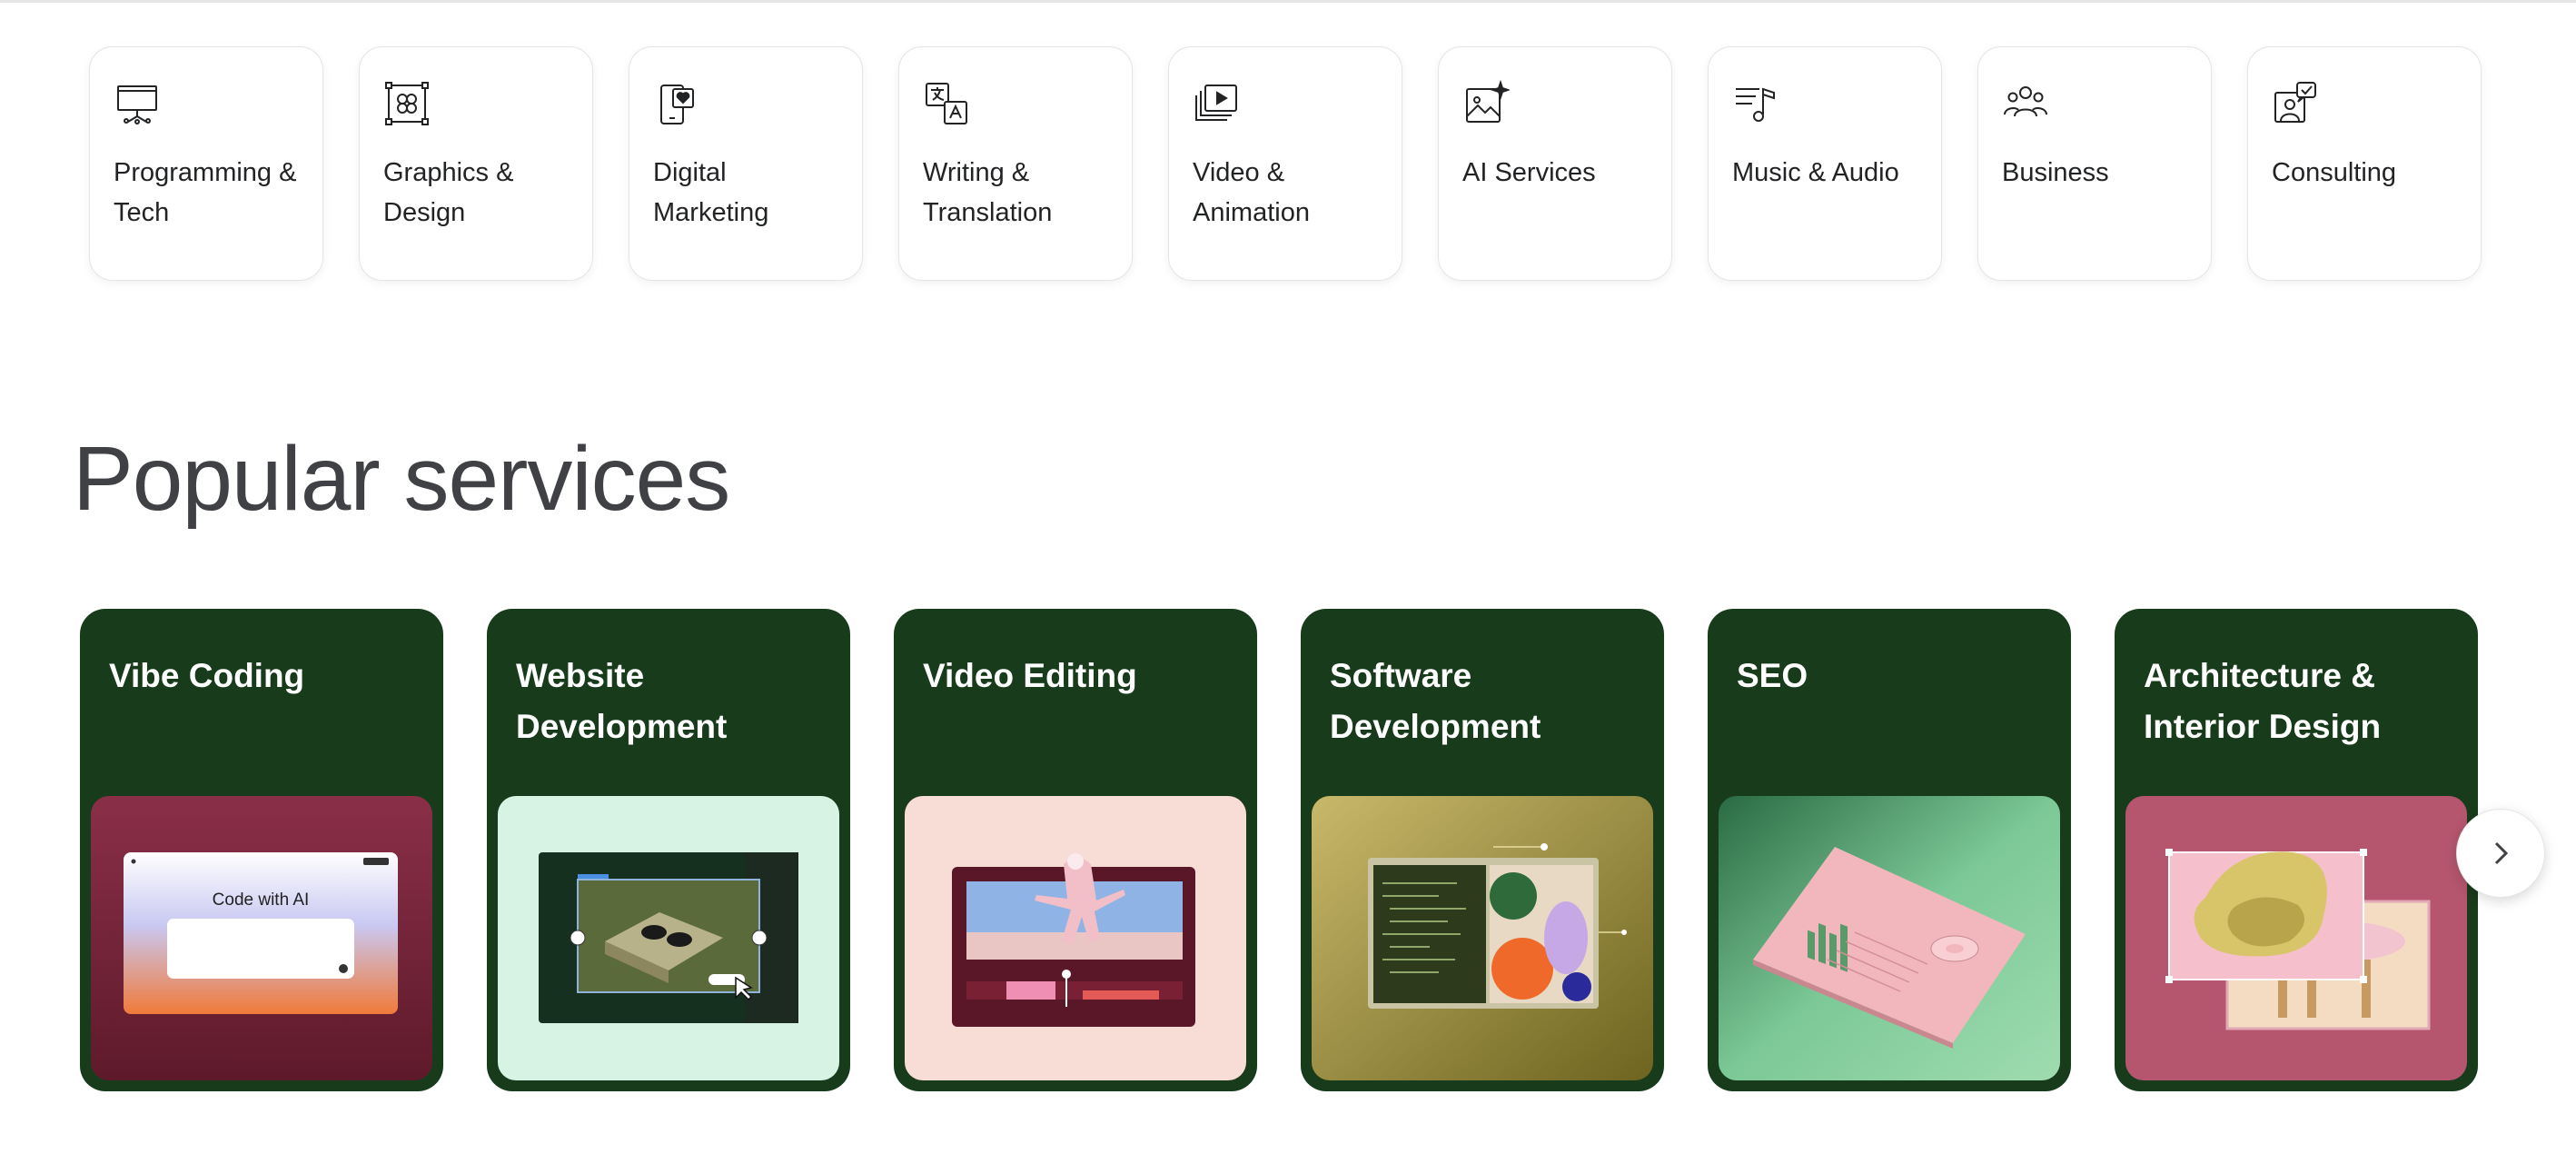  I want to click on service-card-title: SEO, so click(1772, 675).